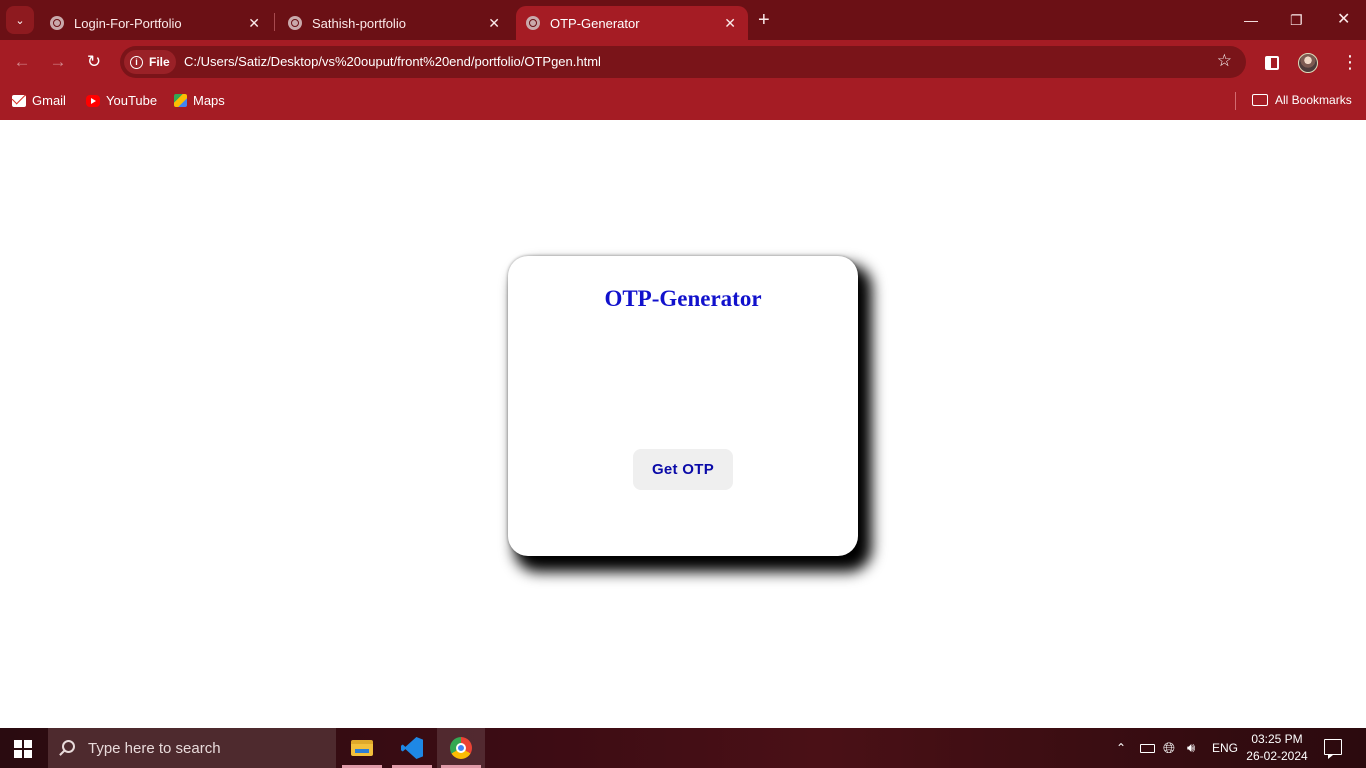 This screenshot has height=768, width=1366. Describe the element at coordinates (22, 62) in the screenshot. I see `back-button: ←` at that location.